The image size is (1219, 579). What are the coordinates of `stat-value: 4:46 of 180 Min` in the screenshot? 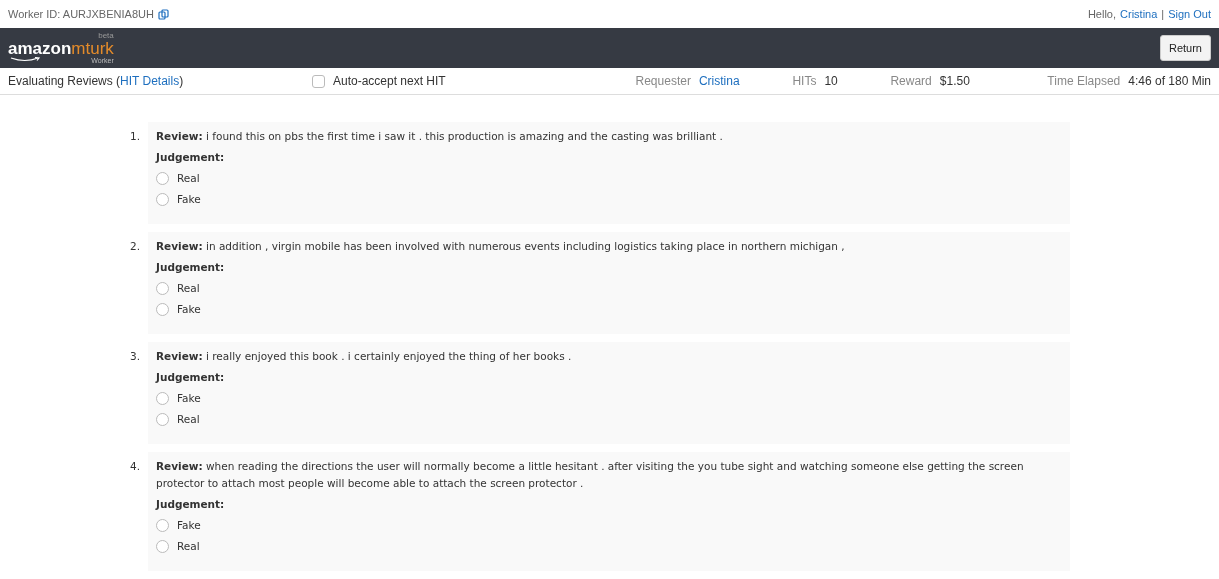 It's located at (1169, 81).